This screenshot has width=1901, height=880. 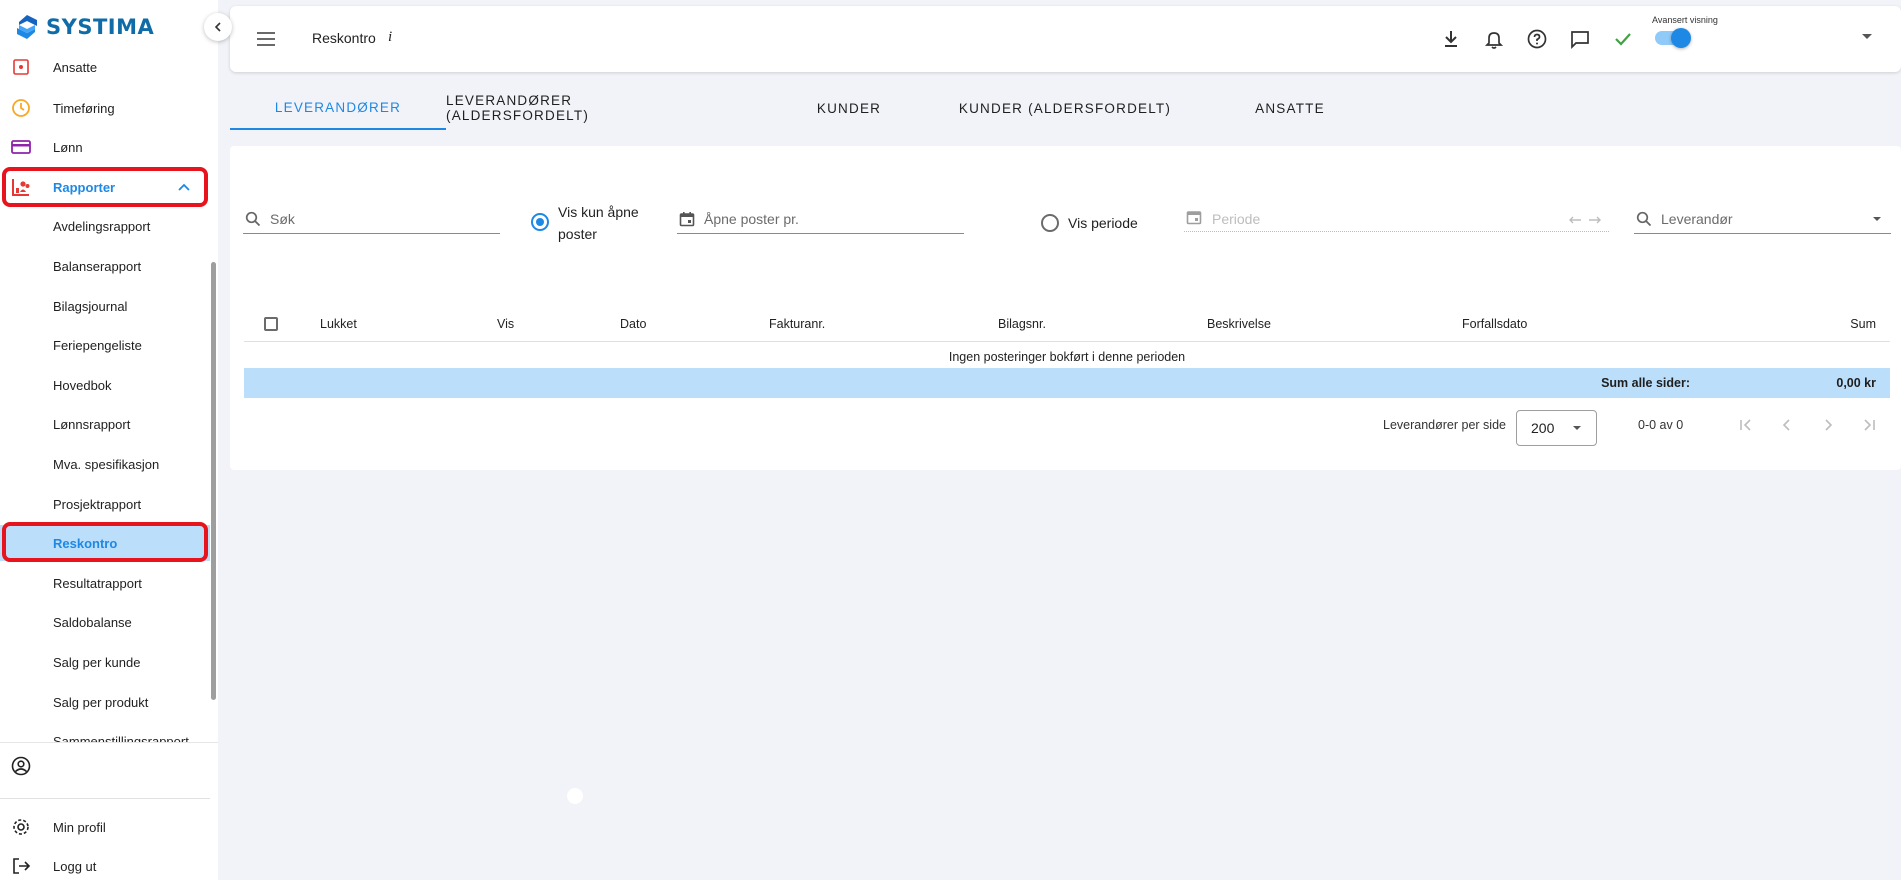 What do you see at coordinates (1787, 425) in the screenshot?
I see `previous-page-icon` at bounding box center [1787, 425].